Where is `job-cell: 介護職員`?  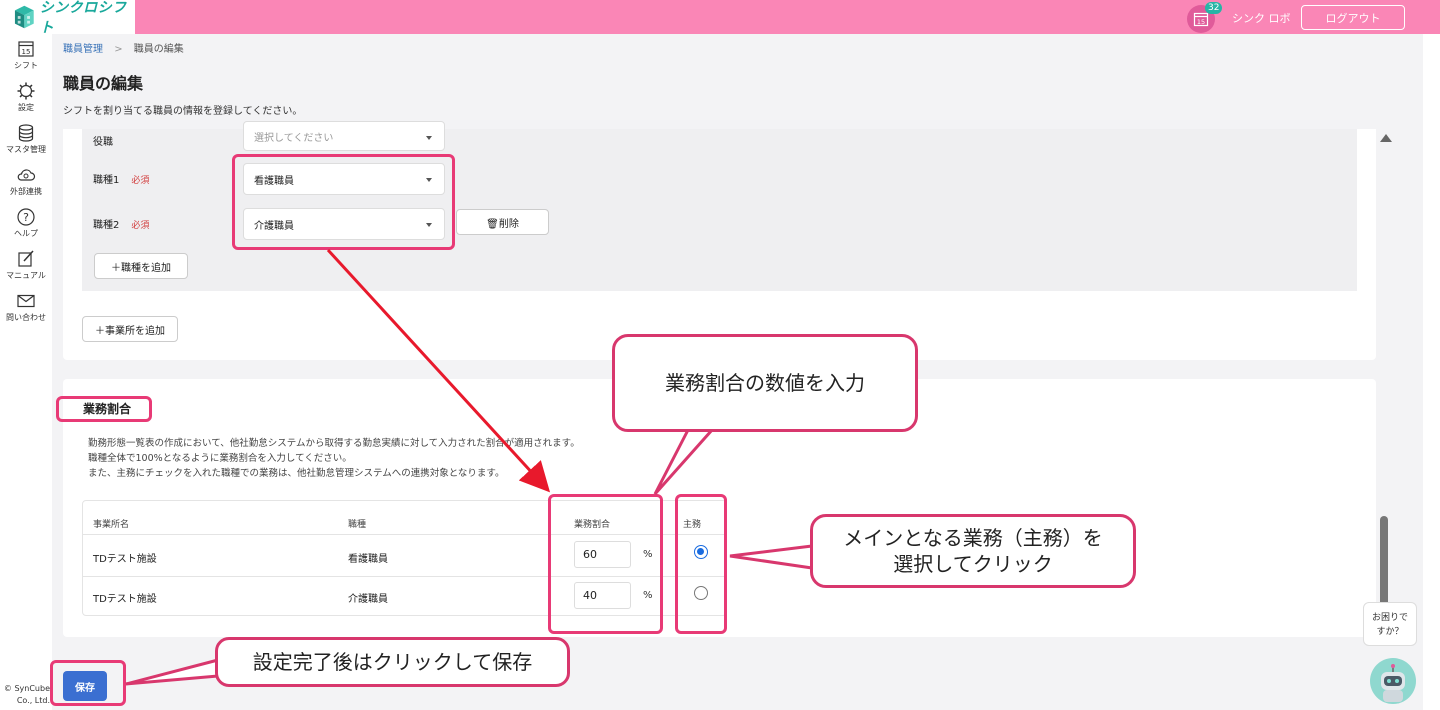 job-cell: 介護職員 is located at coordinates (368, 599).